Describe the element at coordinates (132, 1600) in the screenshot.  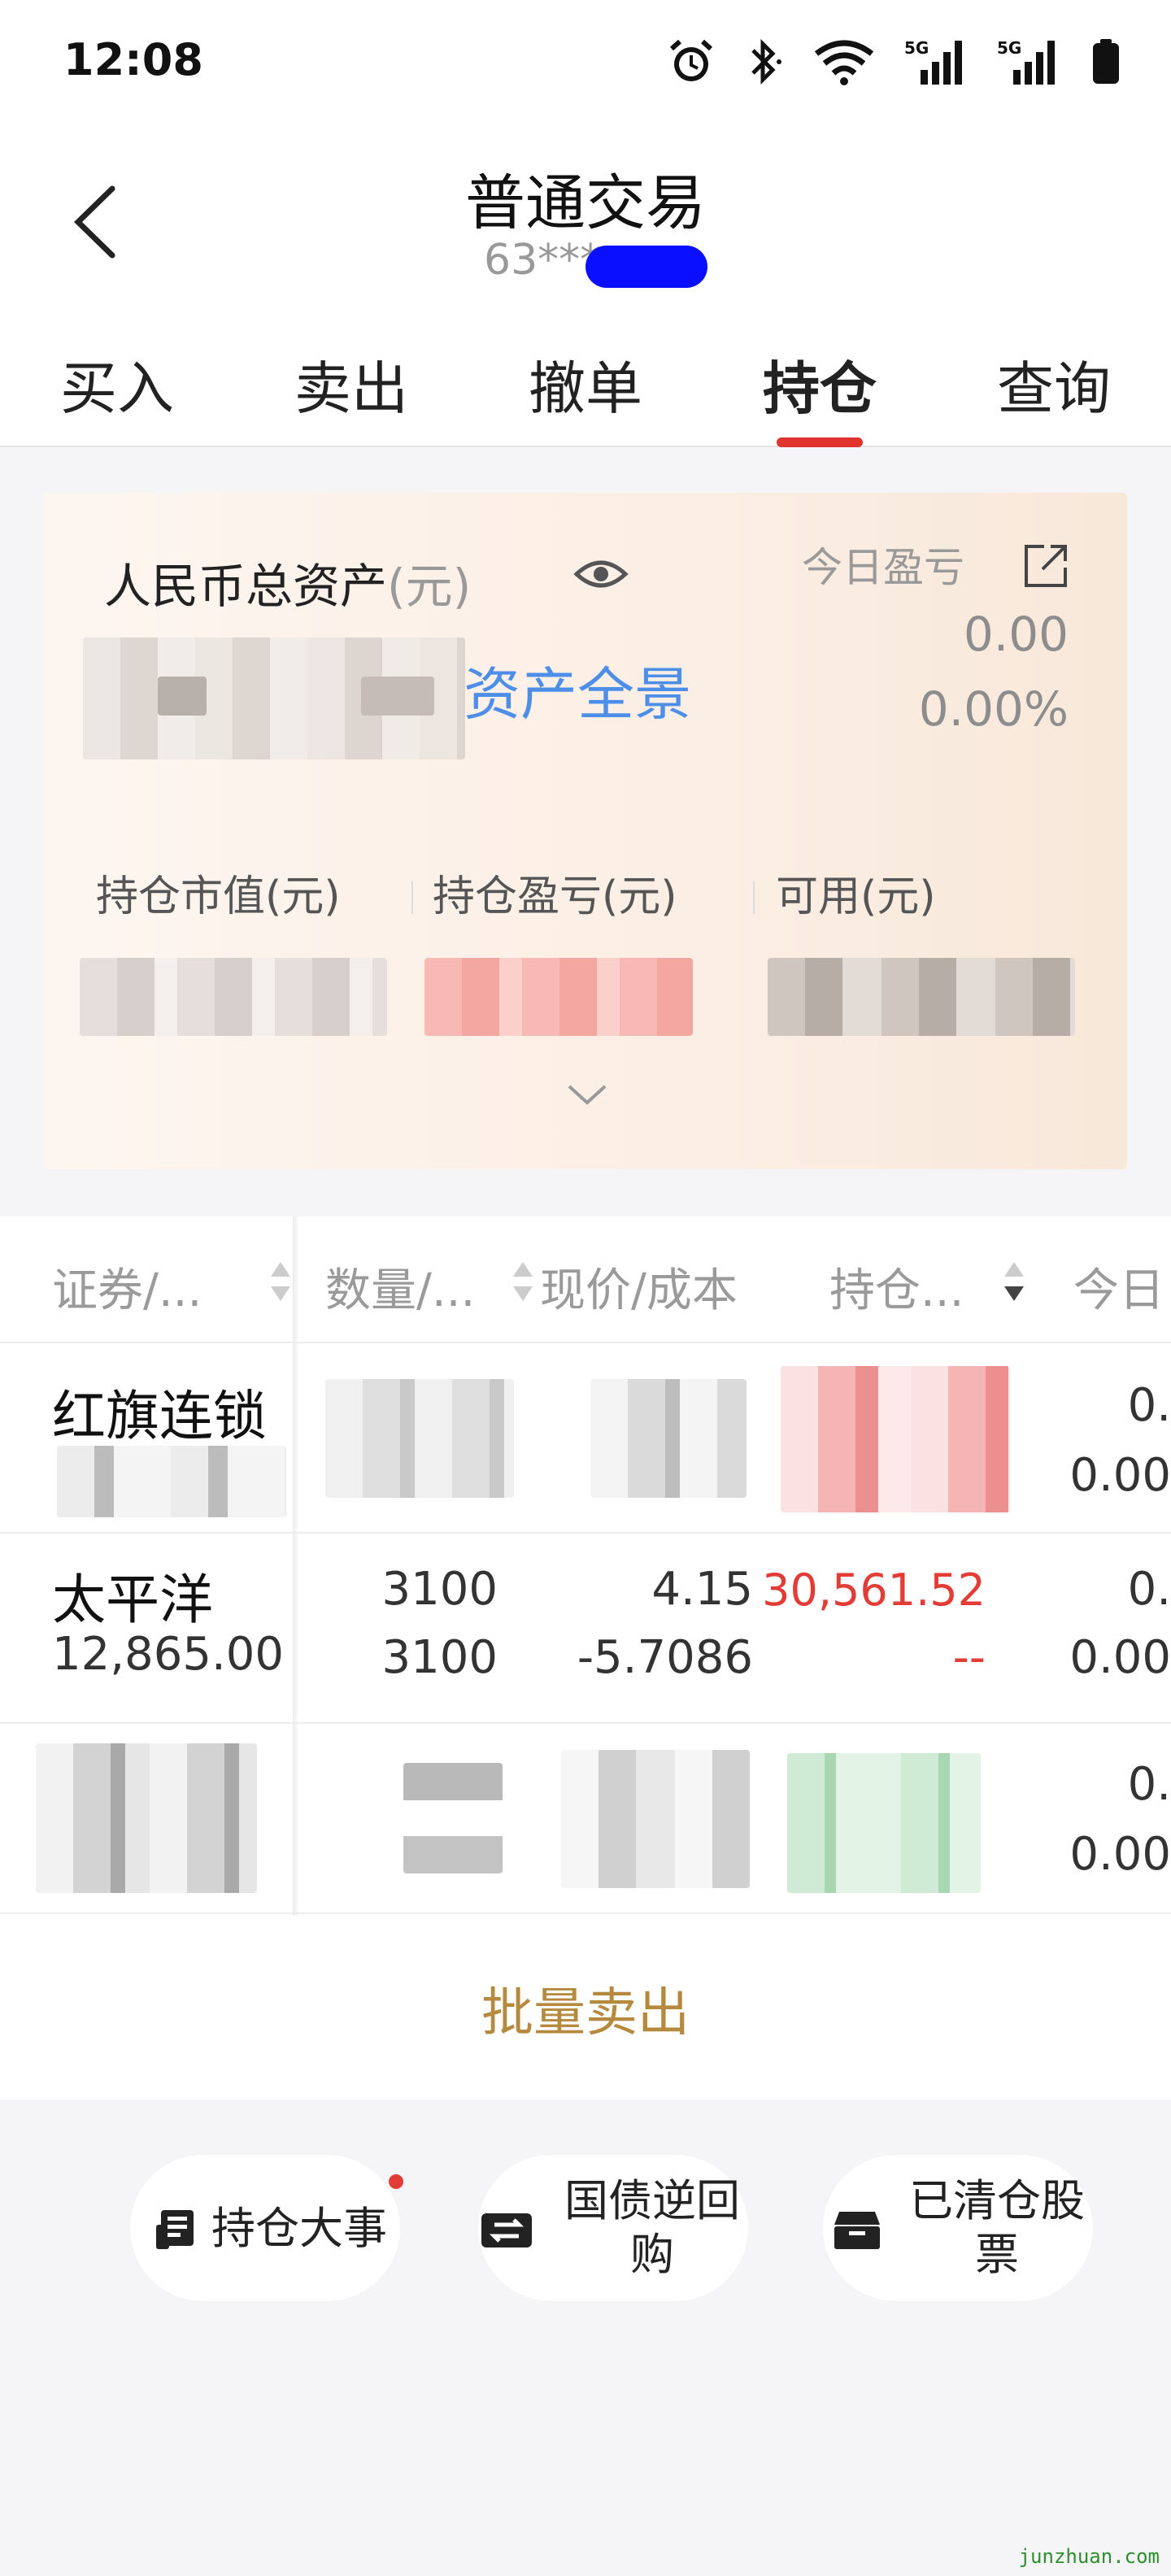
I see `security-name: 太平洋` at that location.